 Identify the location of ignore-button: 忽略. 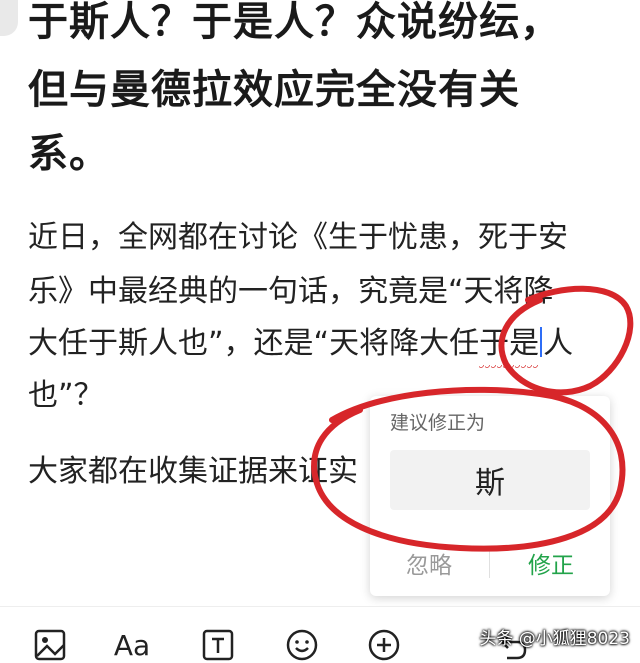
(429, 563).